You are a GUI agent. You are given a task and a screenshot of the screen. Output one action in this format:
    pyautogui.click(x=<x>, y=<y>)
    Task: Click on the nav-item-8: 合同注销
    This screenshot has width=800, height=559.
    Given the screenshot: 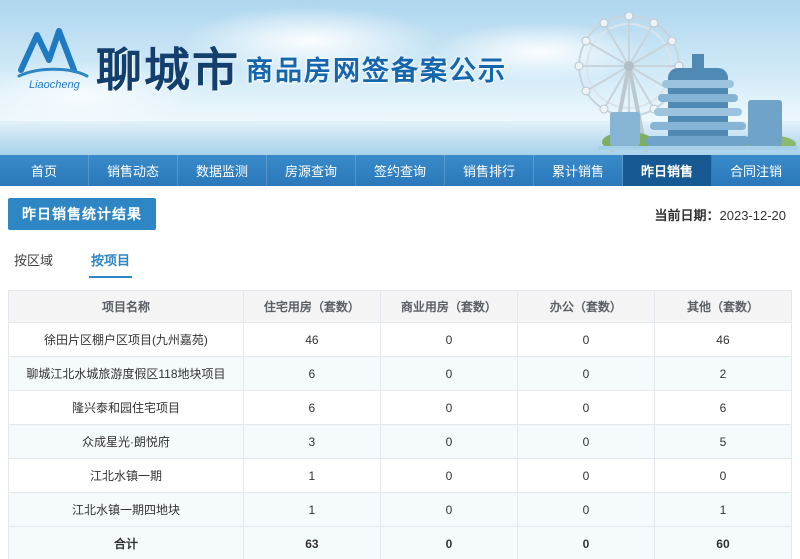 What is the action you would take?
    pyautogui.click(x=756, y=170)
    